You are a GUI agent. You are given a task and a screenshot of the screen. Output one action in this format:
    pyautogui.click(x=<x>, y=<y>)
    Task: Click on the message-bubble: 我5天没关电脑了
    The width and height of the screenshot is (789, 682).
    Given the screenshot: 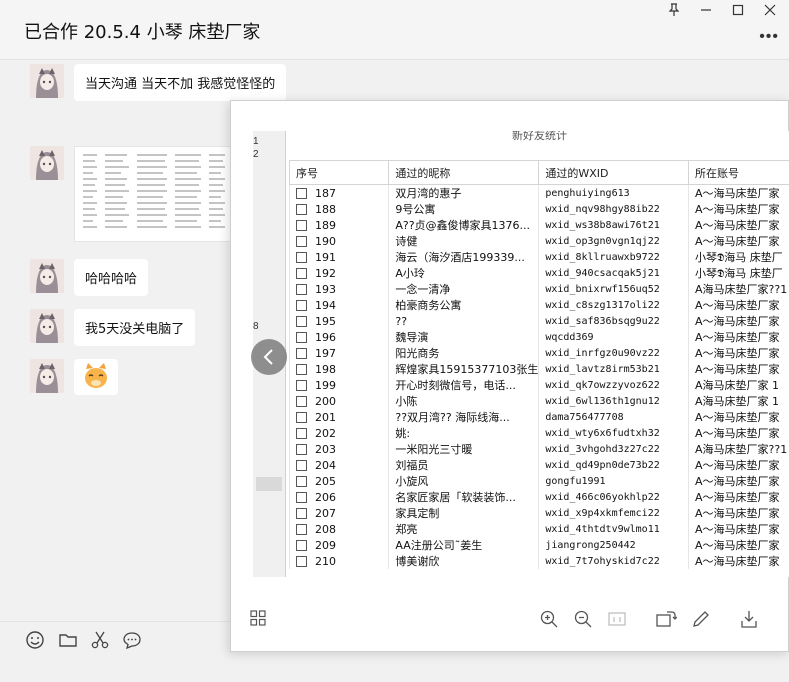 What is the action you would take?
    pyautogui.click(x=135, y=327)
    